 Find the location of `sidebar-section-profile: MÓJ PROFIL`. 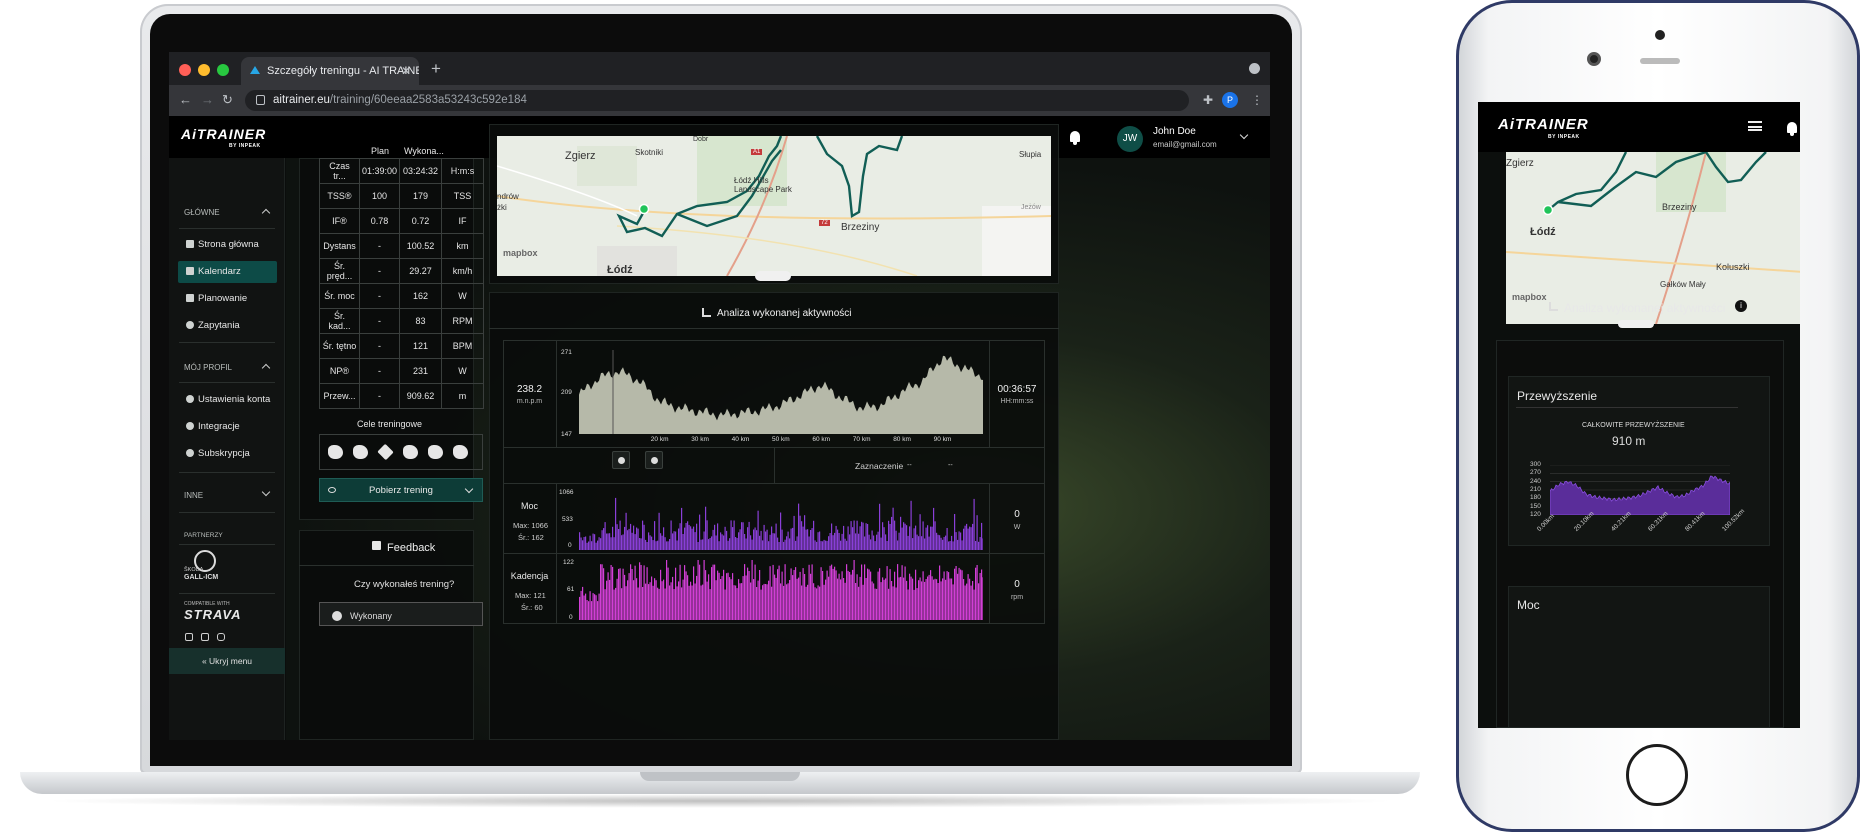

sidebar-section-profile: MÓJ PROFIL is located at coordinates (208, 367).